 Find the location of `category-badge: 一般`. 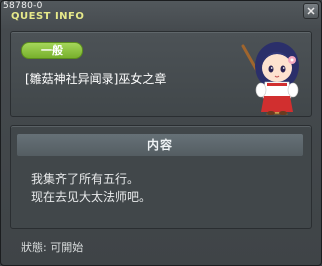

category-badge: 一般 is located at coordinates (52, 50).